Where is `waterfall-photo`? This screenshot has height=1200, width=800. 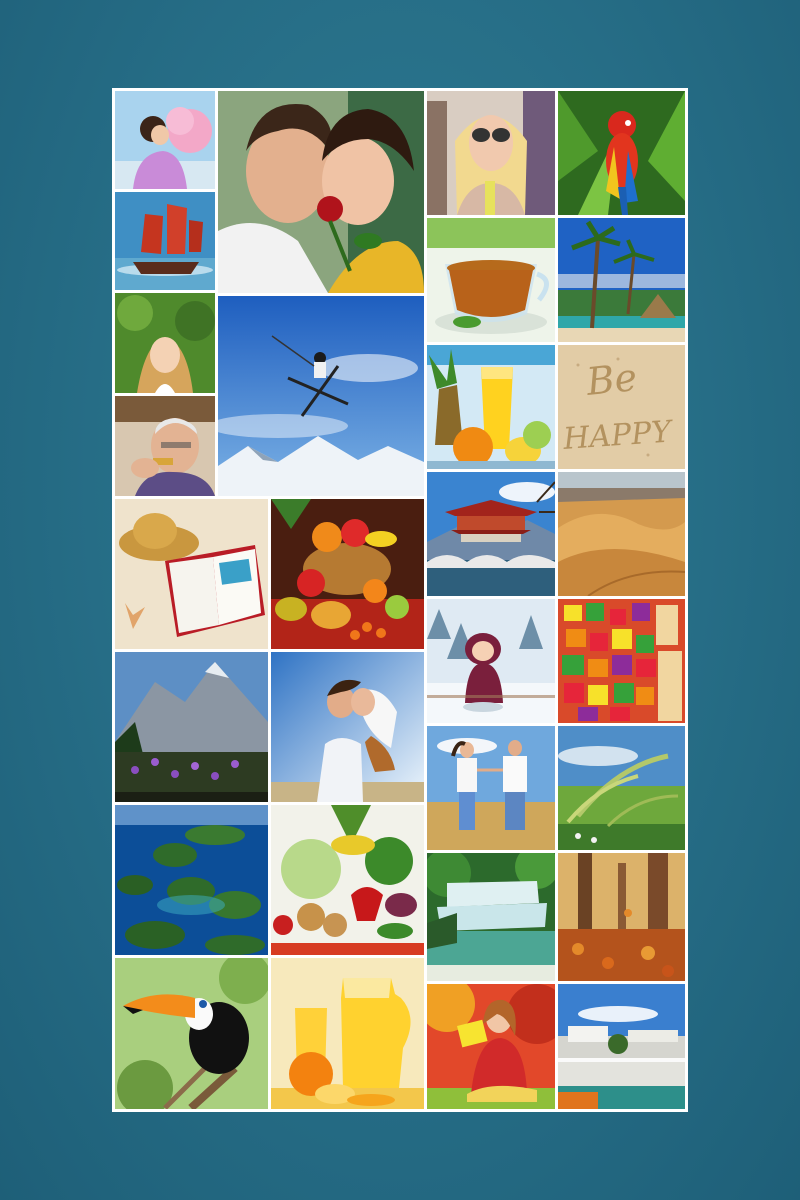 waterfall-photo is located at coordinates (491, 917).